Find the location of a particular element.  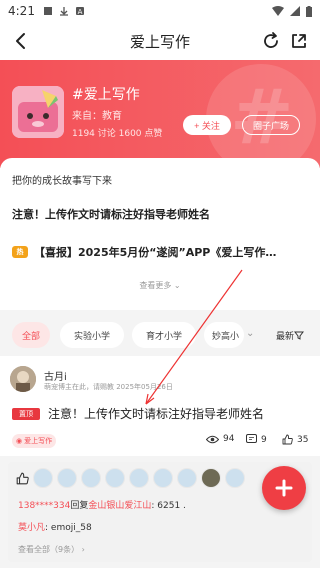

comment-1-verb: 回复 is located at coordinates (79, 506).